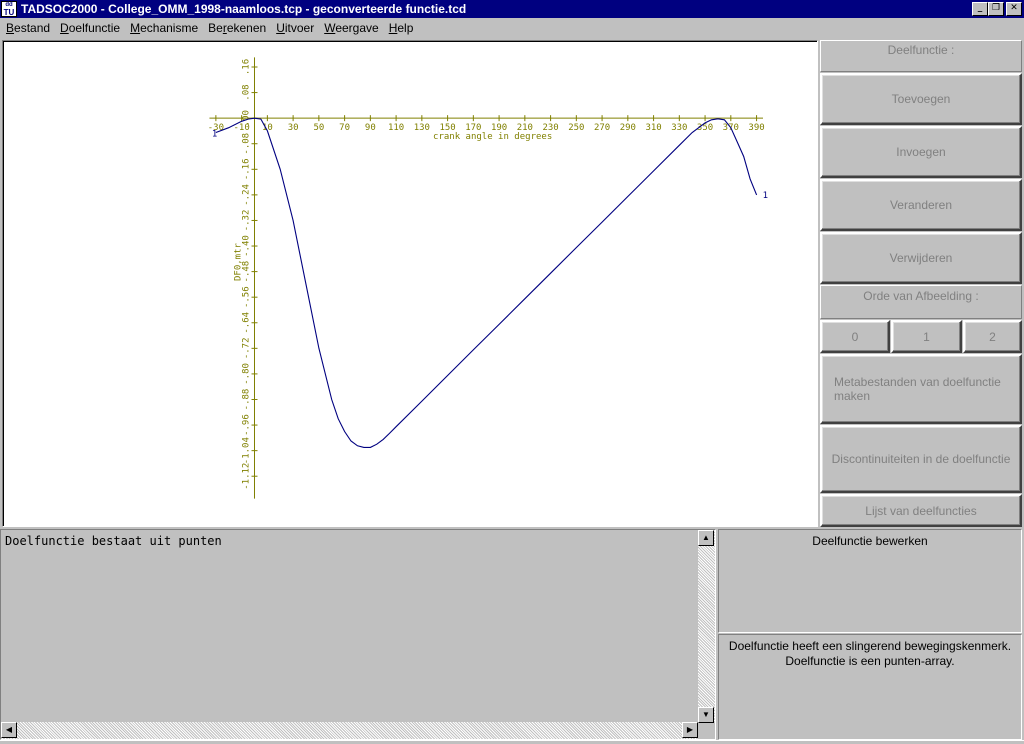 The image size is (1024, 744). I want to click on scroll-left-icon: ◀, so click(9, 730).